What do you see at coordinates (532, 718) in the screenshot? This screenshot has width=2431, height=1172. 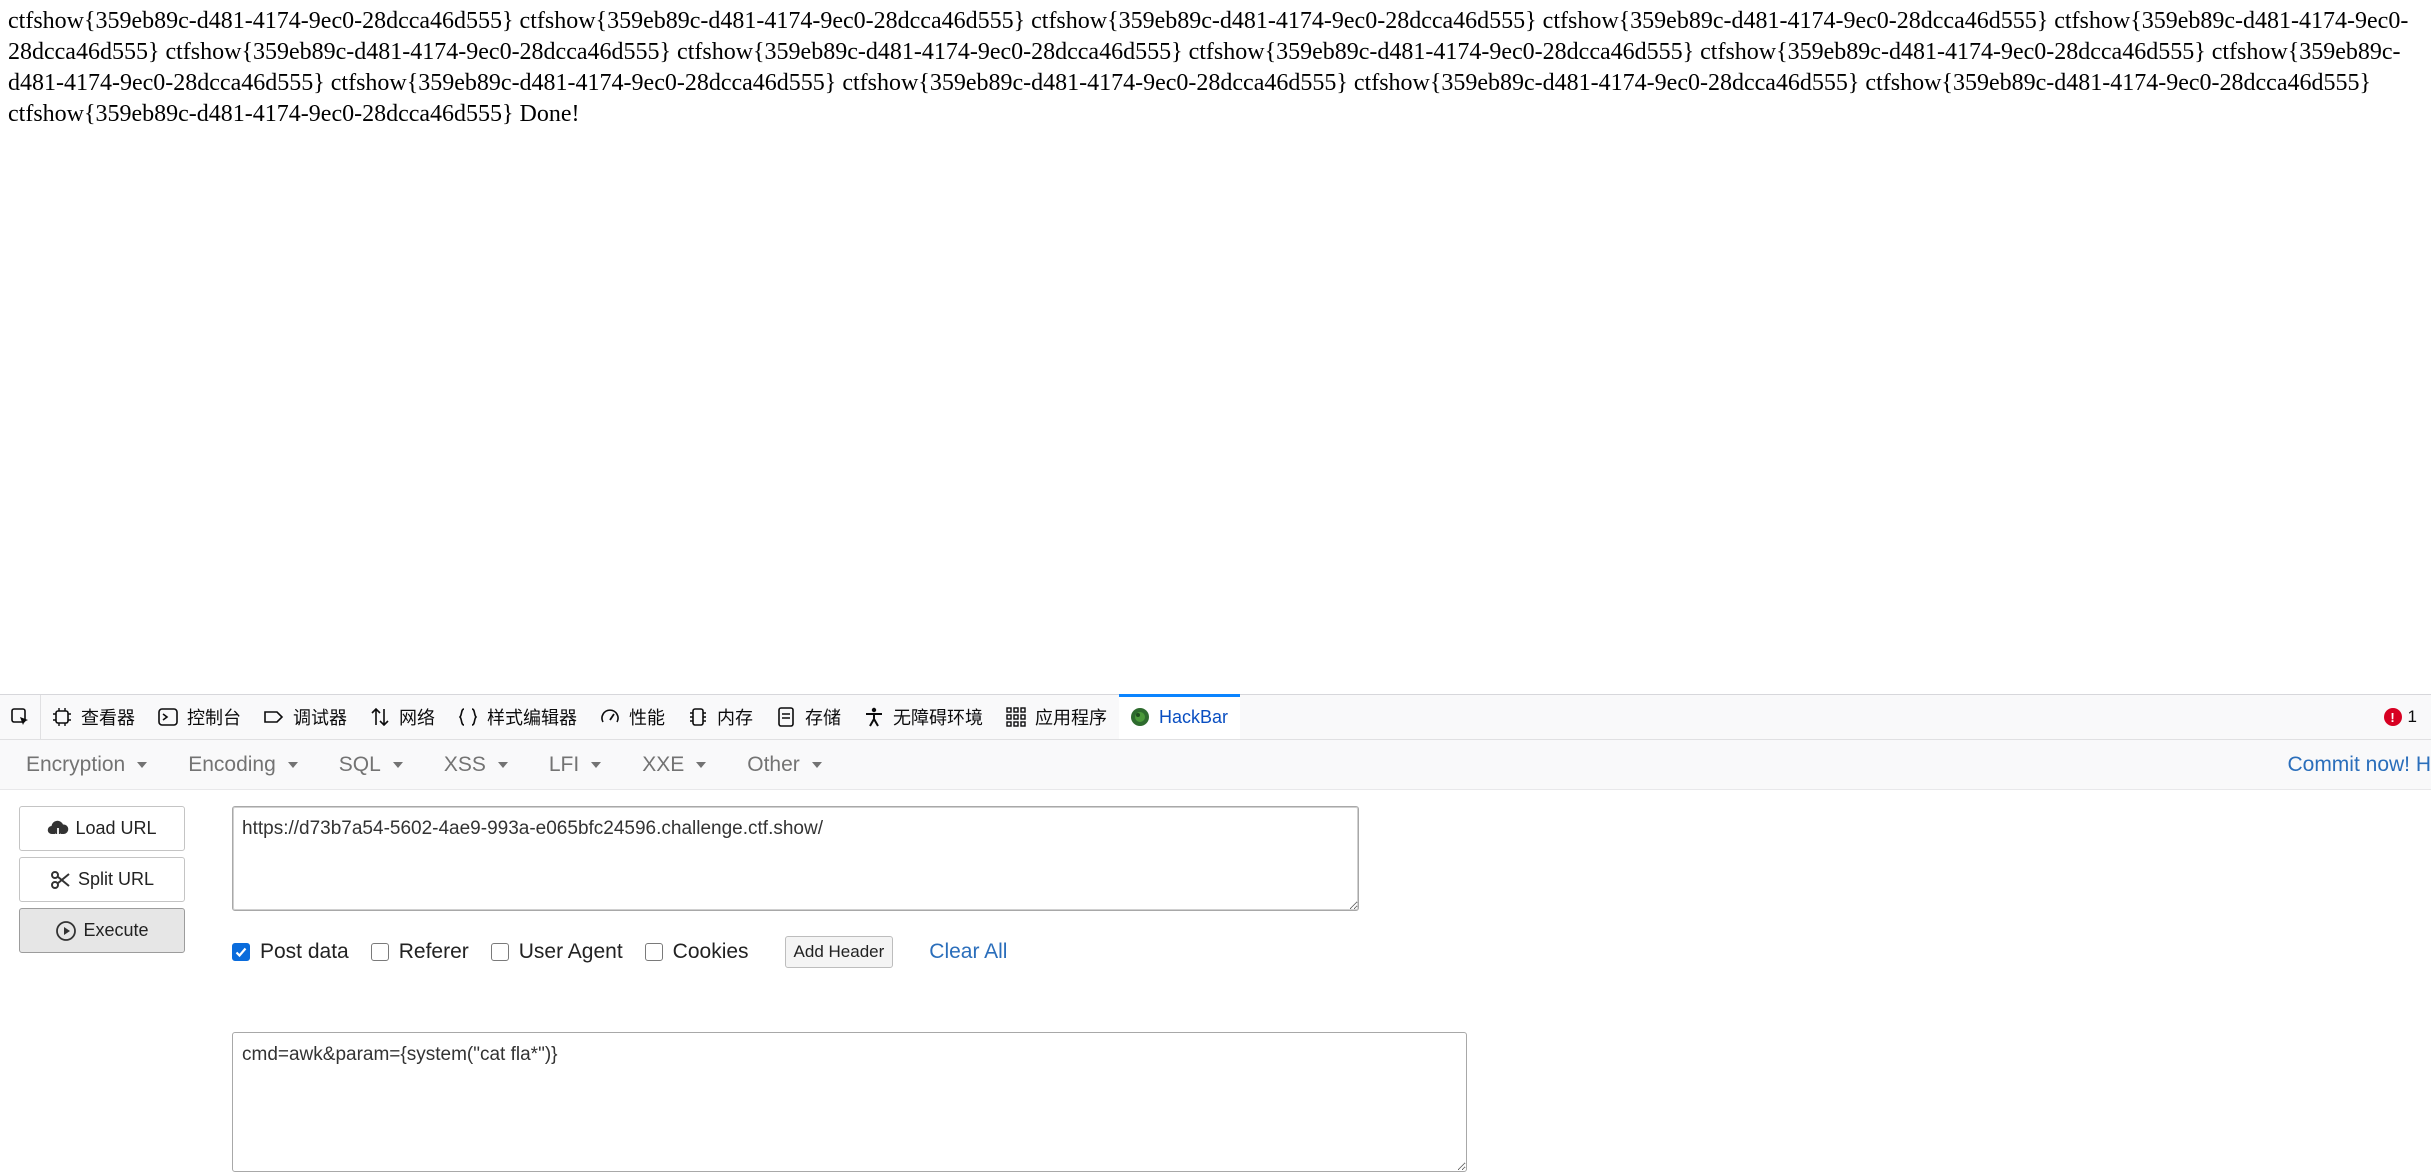 I see `tab-label: 样式编辑器` at bounding box center [532, 718].